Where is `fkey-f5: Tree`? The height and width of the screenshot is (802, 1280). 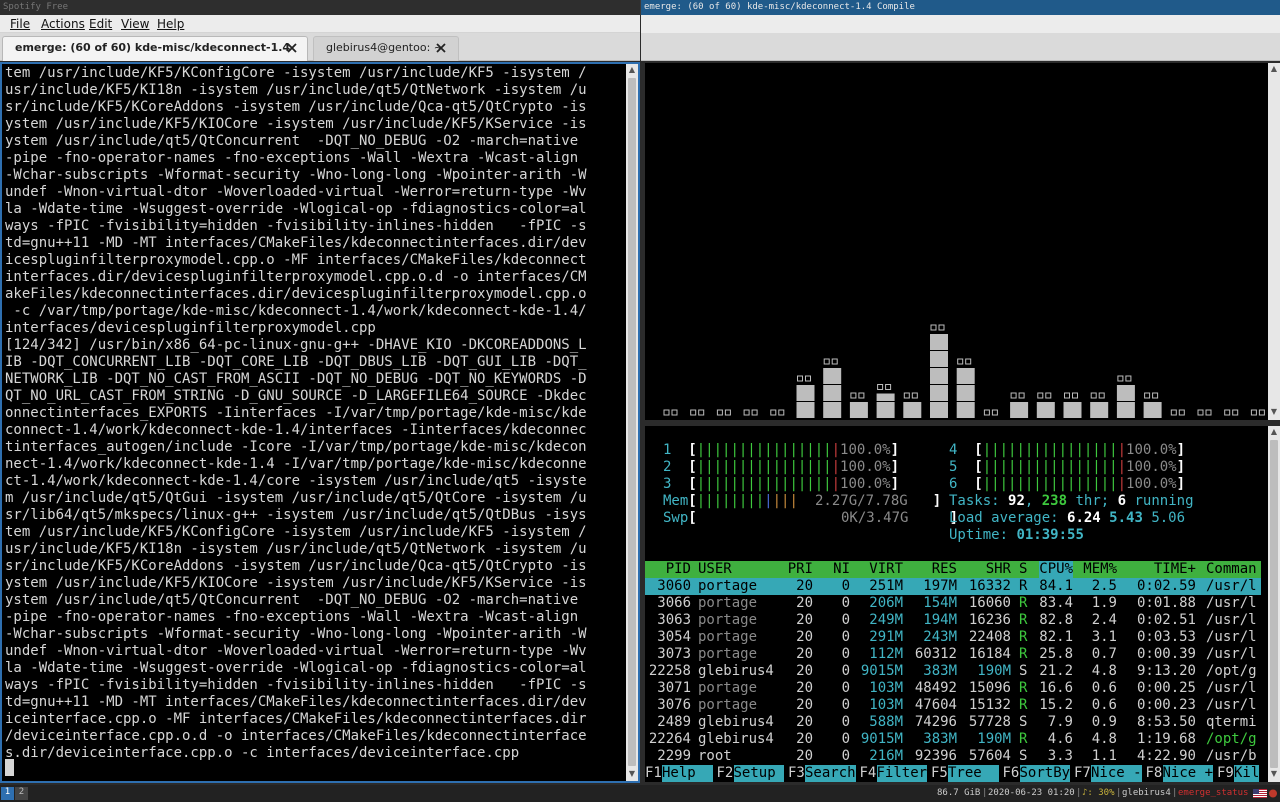 fkey-f5: Tree is located at coordinates (973, 773).